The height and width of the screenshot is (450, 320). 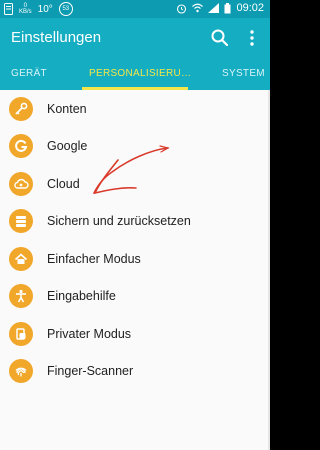 I want to click on settings-item-einfacher-modus: Einfacher Modus, so click(x=135, y=258).